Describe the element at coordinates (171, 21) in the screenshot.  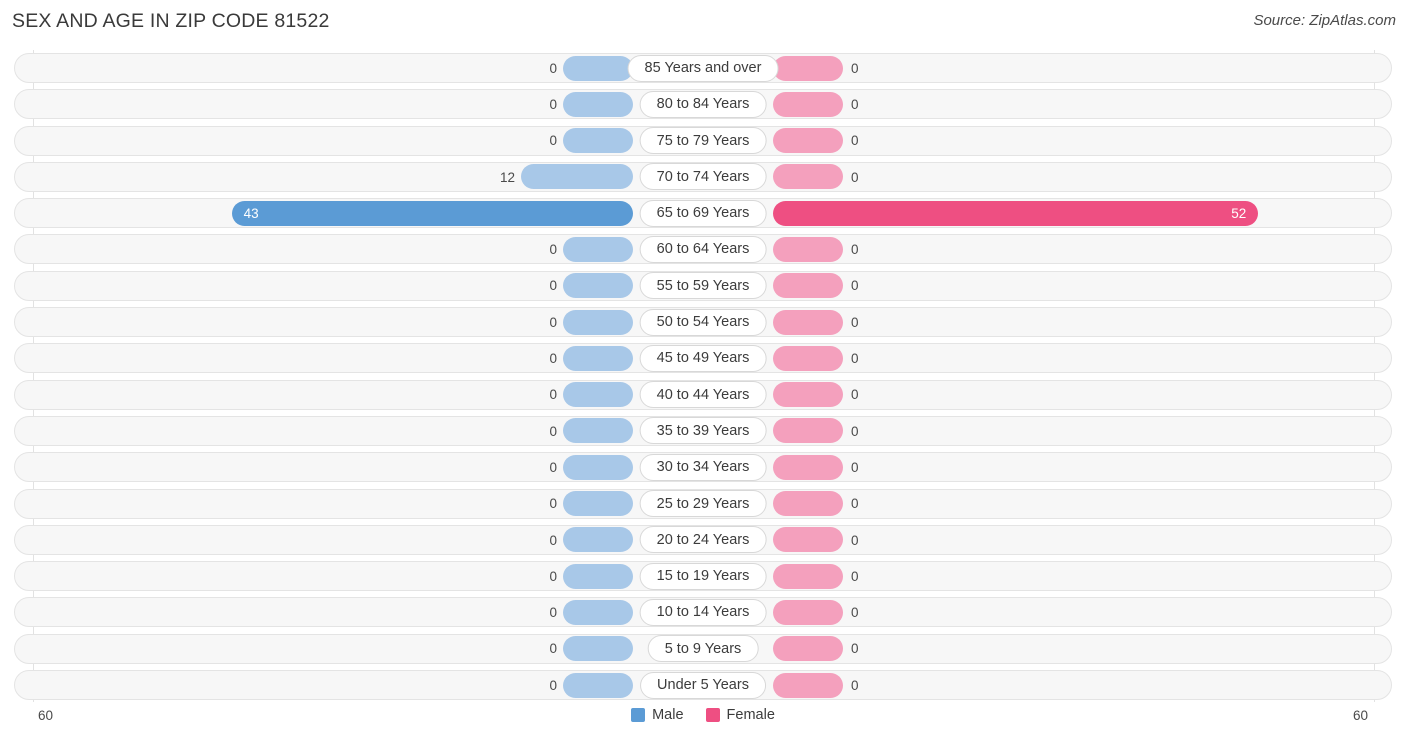
I see `page-title: SEX AND AGE IN ZIP CODE 81522` at that location.